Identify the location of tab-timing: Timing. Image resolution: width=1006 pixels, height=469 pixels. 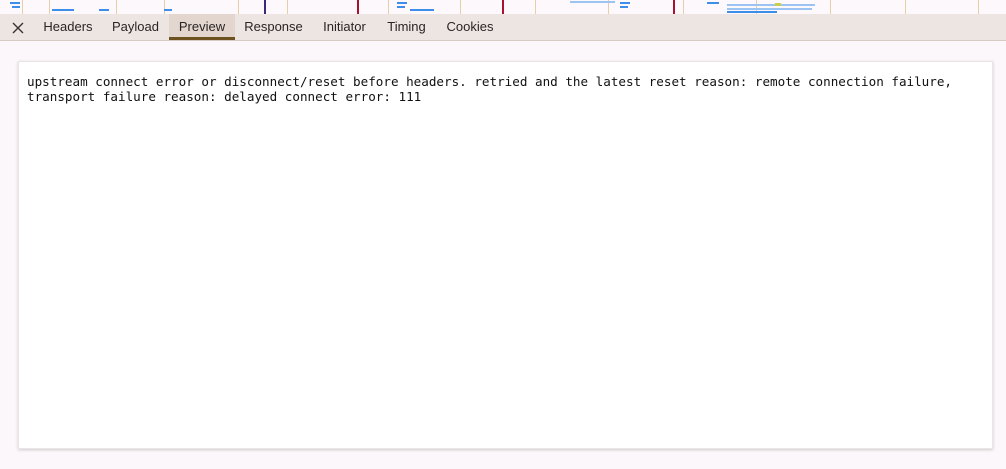
(406, 27).